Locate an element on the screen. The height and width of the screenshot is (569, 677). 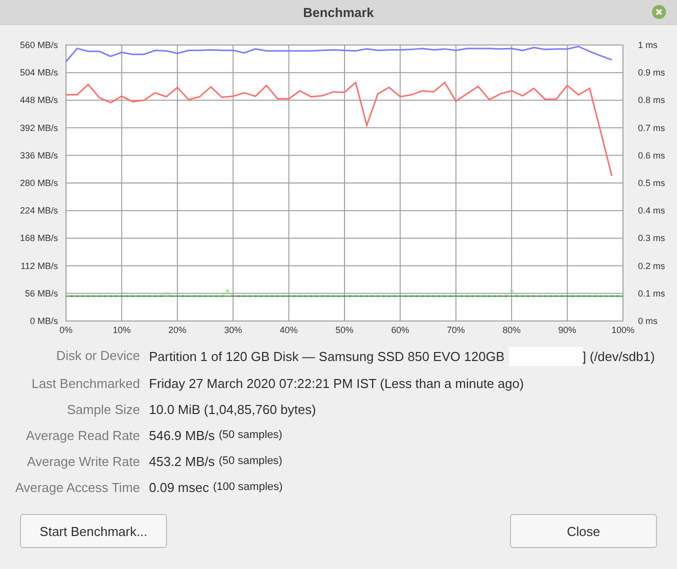
window-title: Benchmark is located at coordinates (338, 12).